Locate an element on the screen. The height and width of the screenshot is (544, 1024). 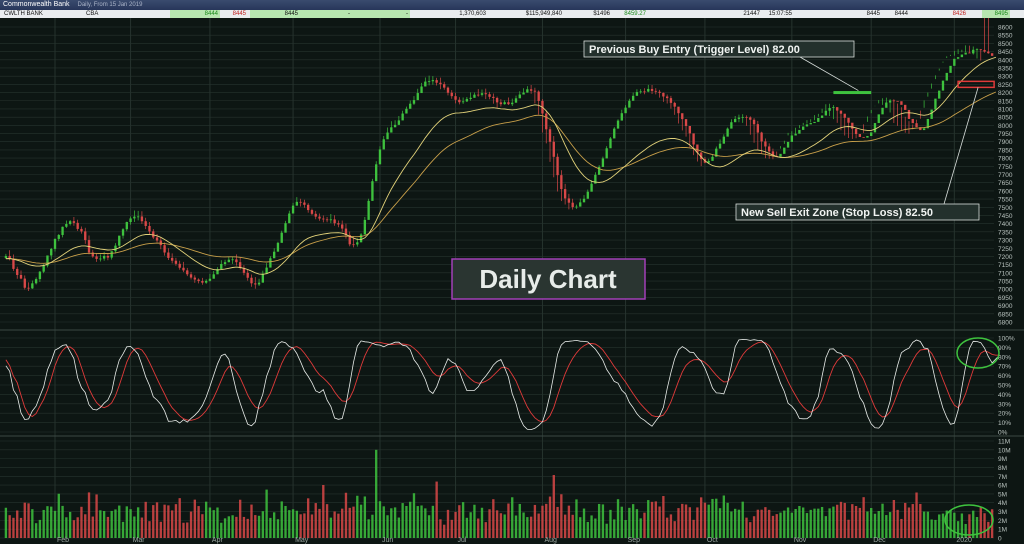
stochastic-tick-label: 30% is located at coordinates (1004, 404).